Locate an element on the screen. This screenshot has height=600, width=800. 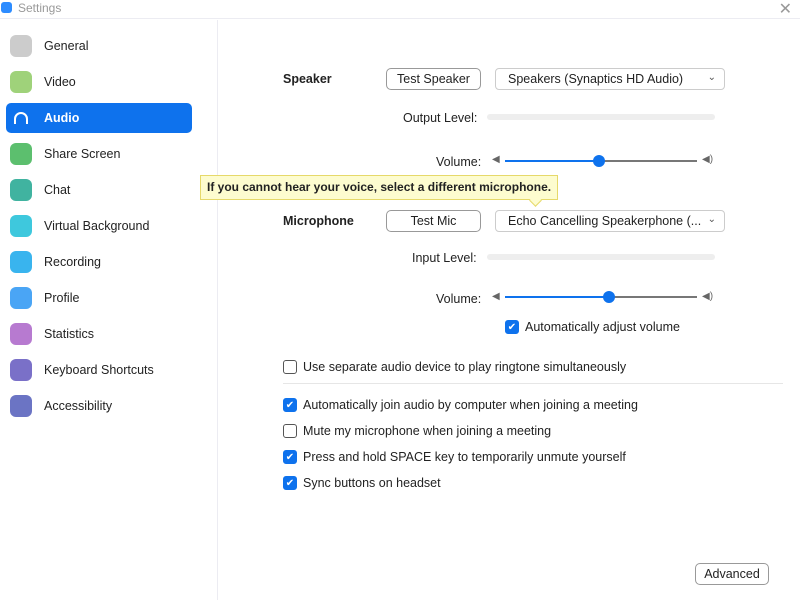
video-camera-icon is located at coordinates (21, 82).